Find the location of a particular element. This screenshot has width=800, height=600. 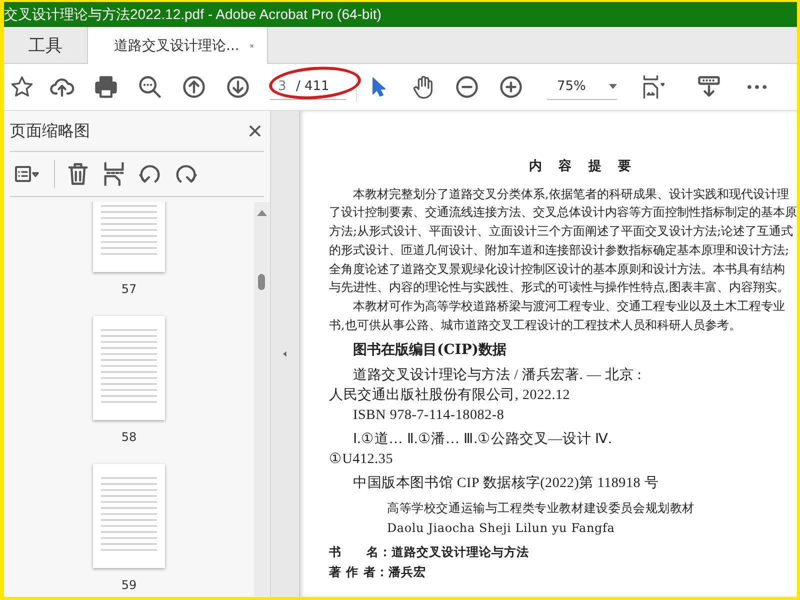

credit-line: 著 作 者：潘兵宏 is located at coordinates (377, 573).